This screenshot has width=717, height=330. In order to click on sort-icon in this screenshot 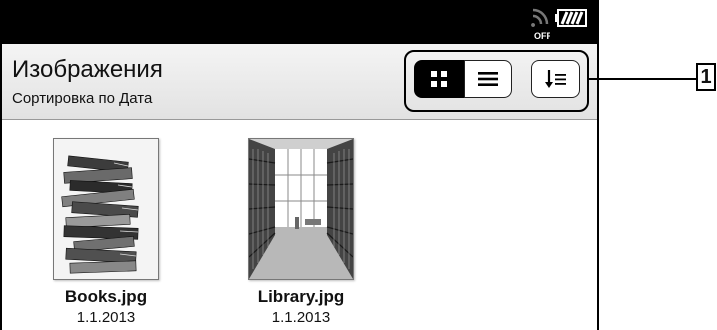, I will do `click(555, 79)`.